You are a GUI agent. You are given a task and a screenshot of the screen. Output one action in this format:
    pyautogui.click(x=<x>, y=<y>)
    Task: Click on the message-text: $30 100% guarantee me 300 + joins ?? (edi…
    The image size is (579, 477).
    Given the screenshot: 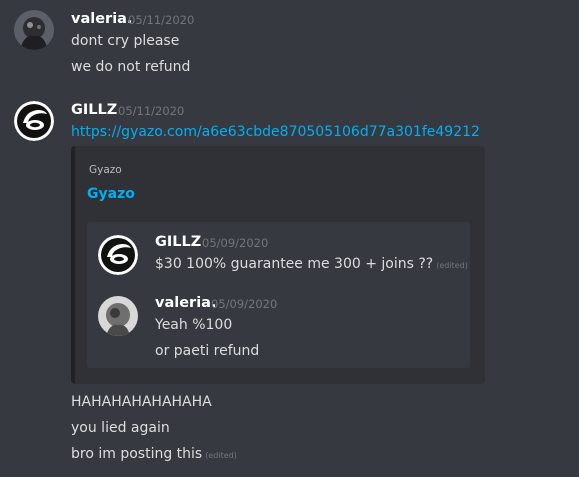 What is the action you would take?
    pyautogui.click(x=311, y=265)
    